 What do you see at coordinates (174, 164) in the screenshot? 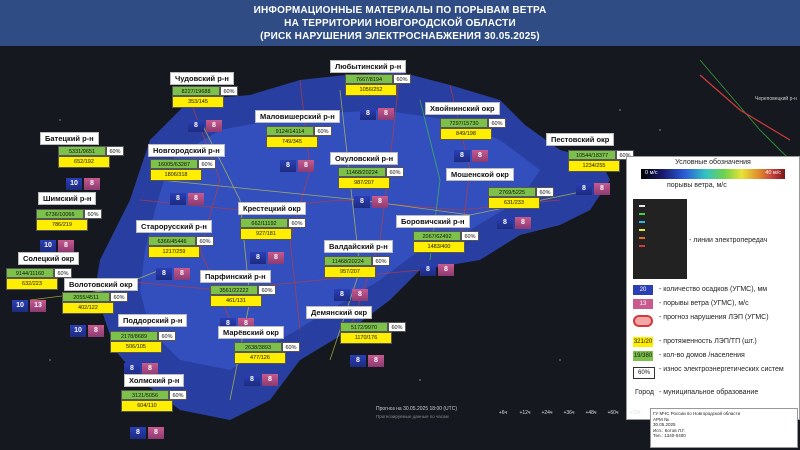
I see `houses-population: 16005/63287` at bounding box center [174, 164].